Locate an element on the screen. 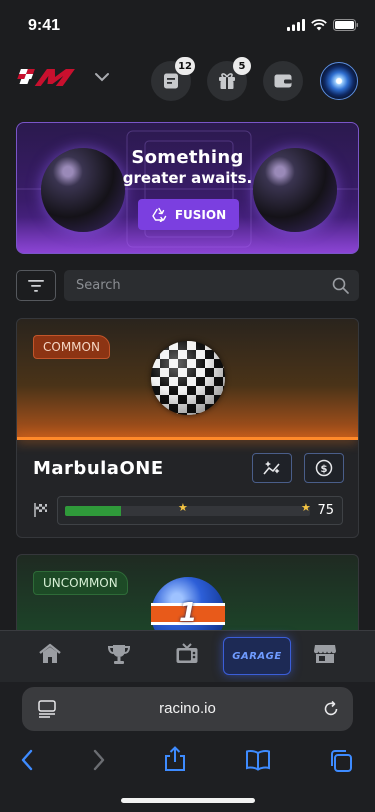 The image size is (375, 812). search-input is located at coordinates (196, 285).